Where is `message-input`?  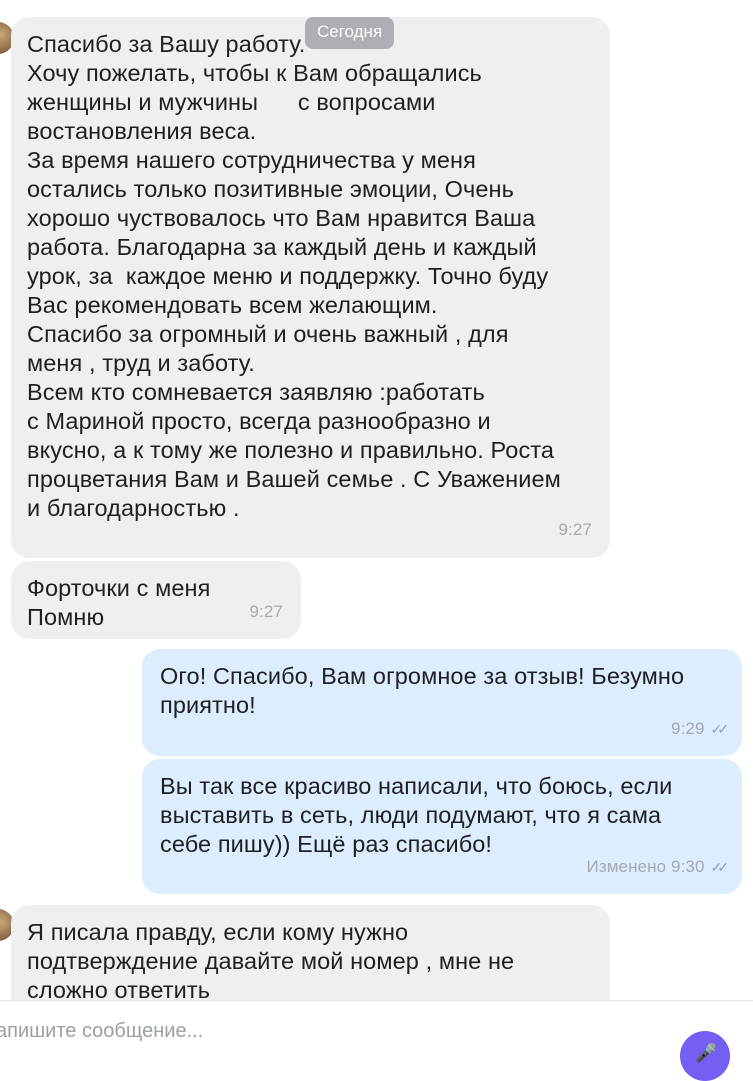 message-input is located at coordinates (319, 1031).